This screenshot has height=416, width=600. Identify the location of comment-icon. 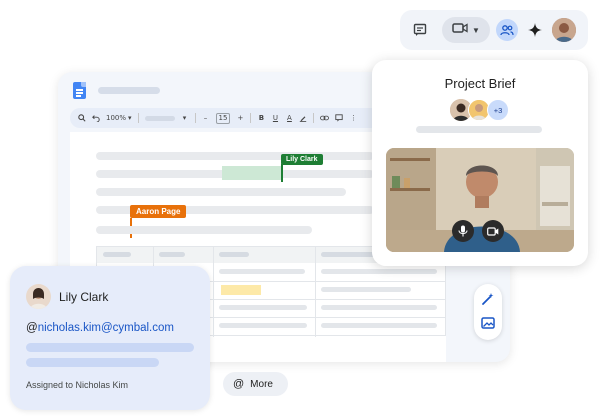
(339, 118).